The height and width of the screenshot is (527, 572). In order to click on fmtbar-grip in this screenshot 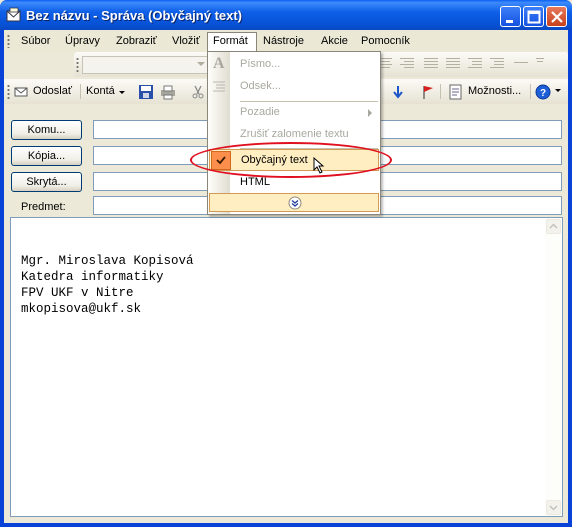, I will do `click(77, 64)`.